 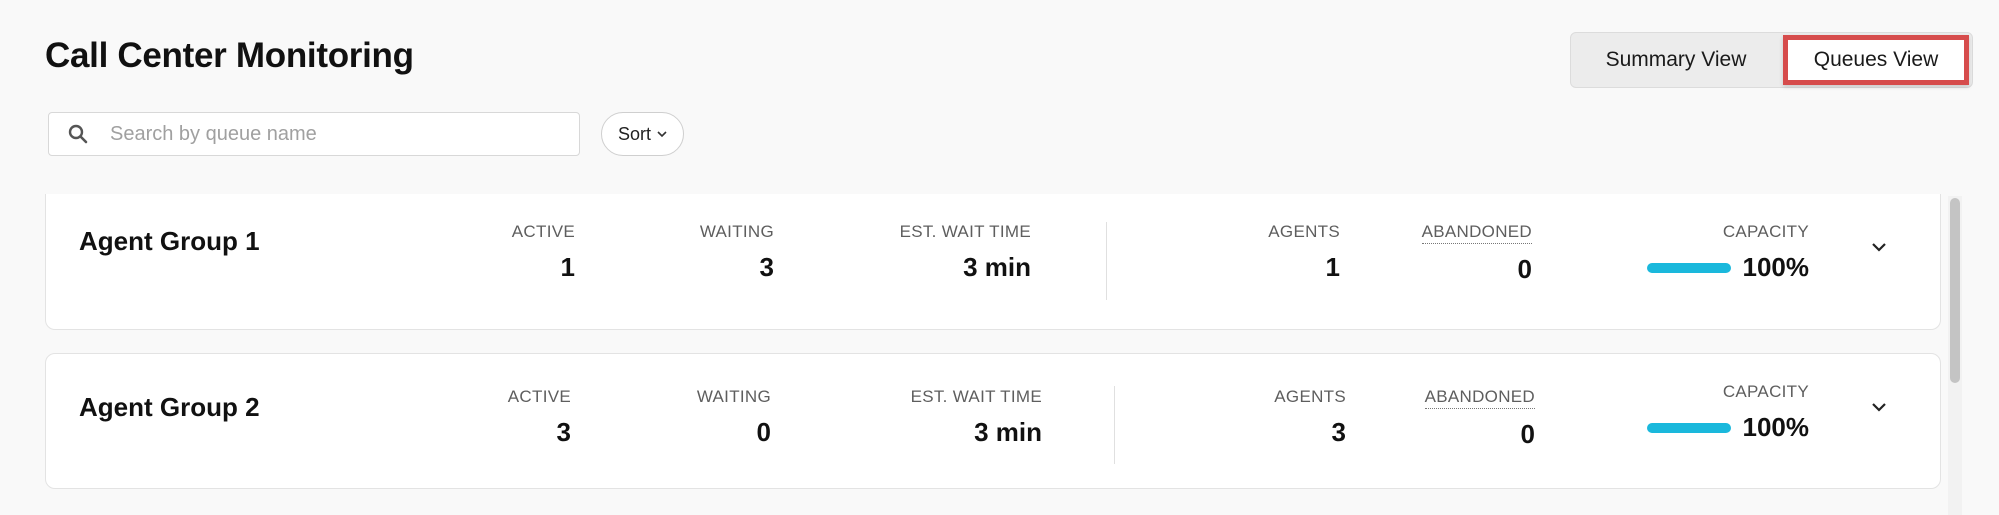 What do you see at coordinates (763, 432) in the screenshot?
I see `waiting-value: 0` at bounding box center [763, 432].